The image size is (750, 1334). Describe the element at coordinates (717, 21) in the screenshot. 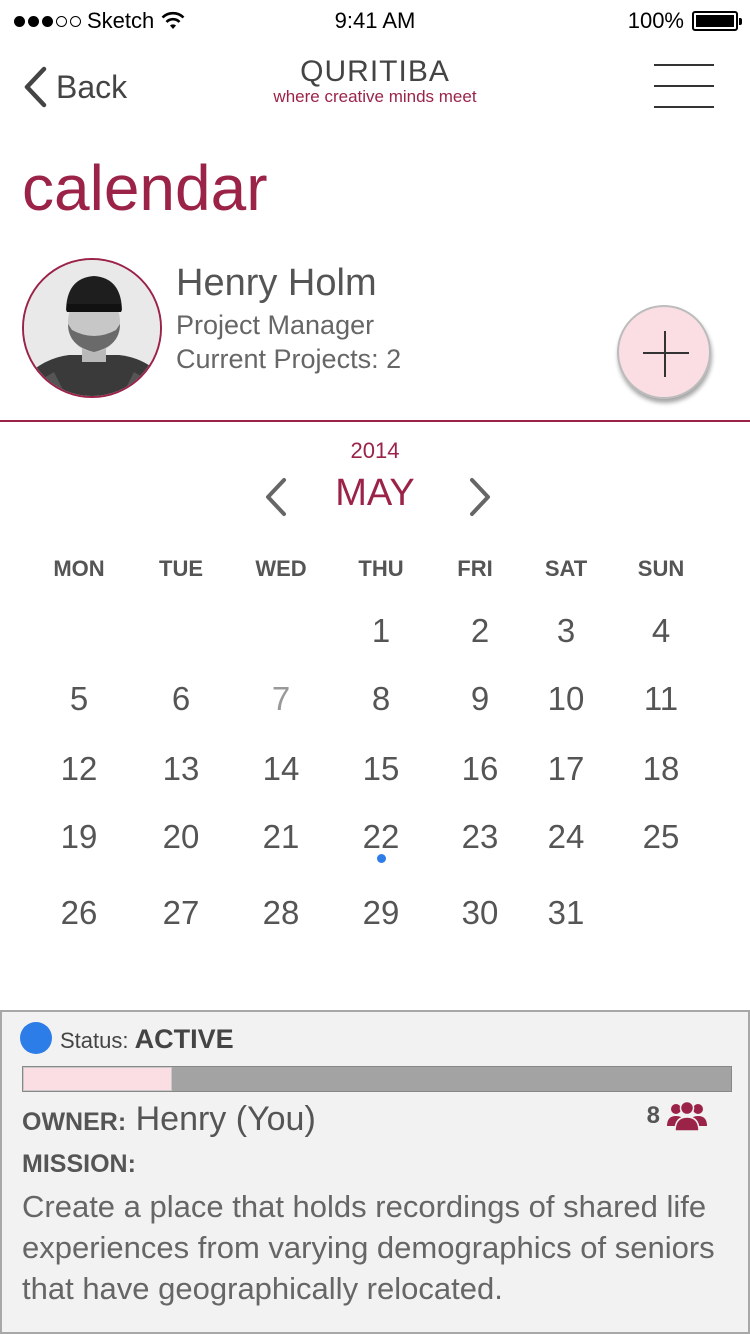

I see `battery-icon` at that location.